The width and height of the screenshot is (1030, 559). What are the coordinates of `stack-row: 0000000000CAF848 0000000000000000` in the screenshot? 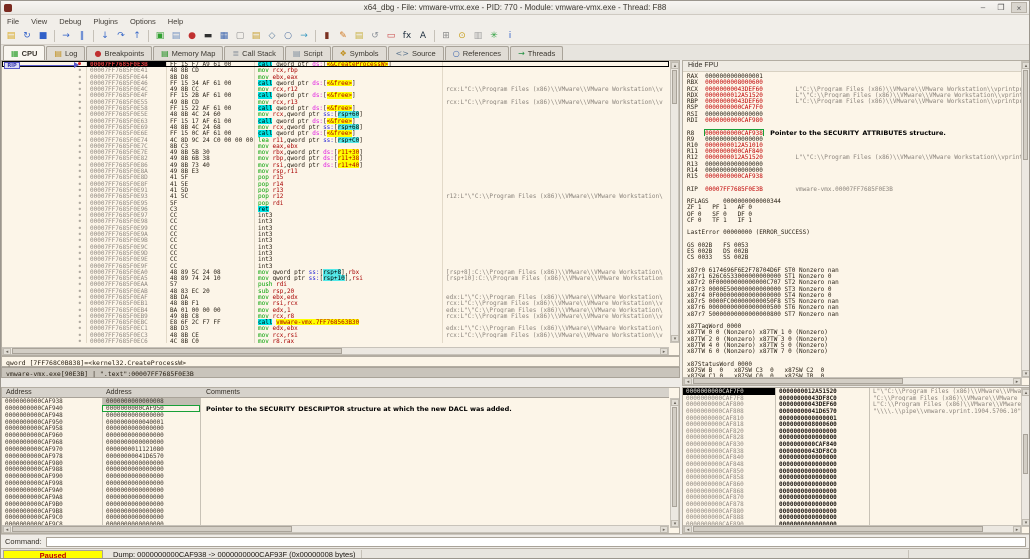 It's located at (852, 464).